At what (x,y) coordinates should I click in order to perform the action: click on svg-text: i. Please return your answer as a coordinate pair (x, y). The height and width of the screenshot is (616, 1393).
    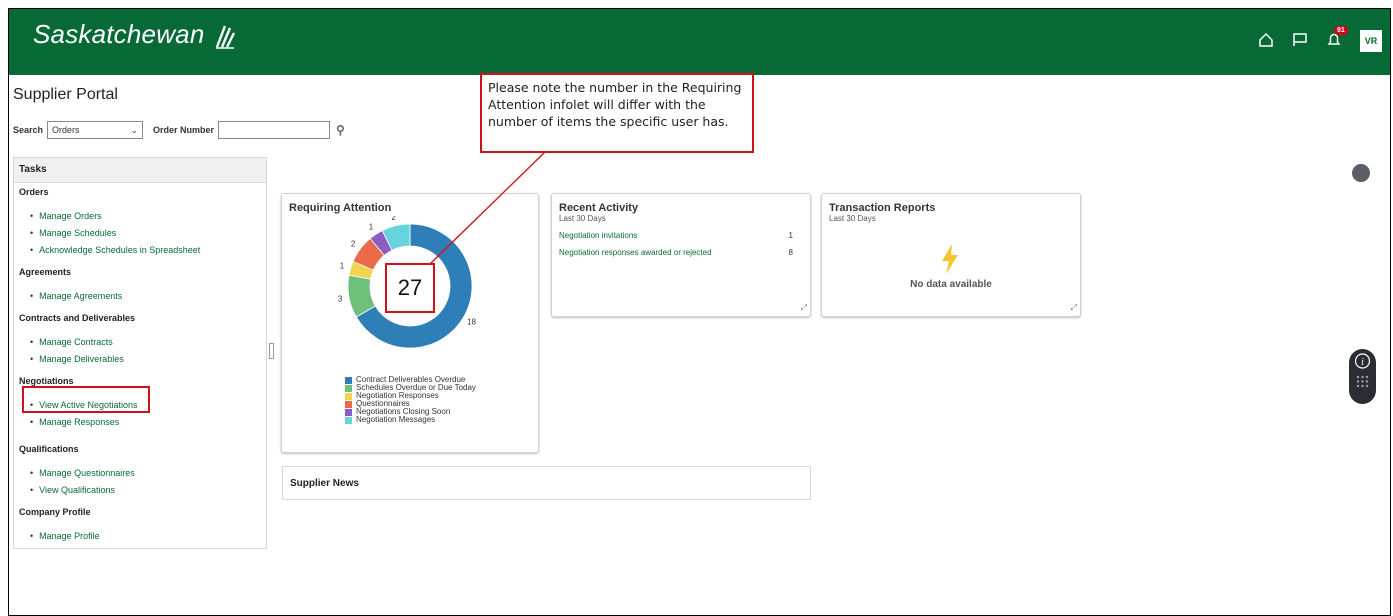
    Looking at the image, I should click on (1362, 362).